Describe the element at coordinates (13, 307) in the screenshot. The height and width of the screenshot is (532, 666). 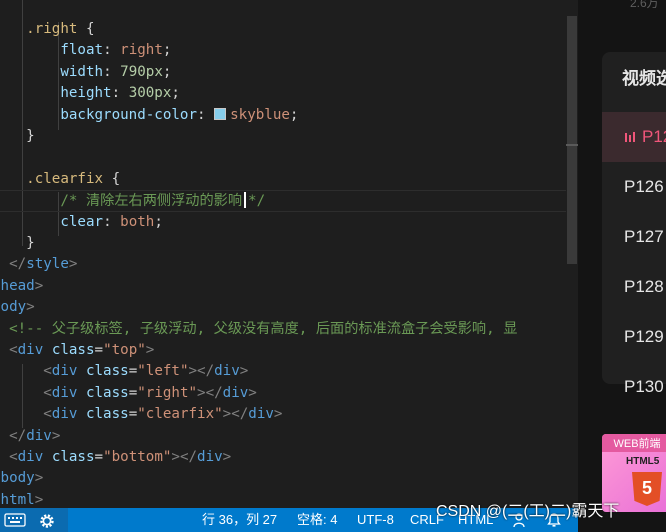
I see `code-token: body` at that location.